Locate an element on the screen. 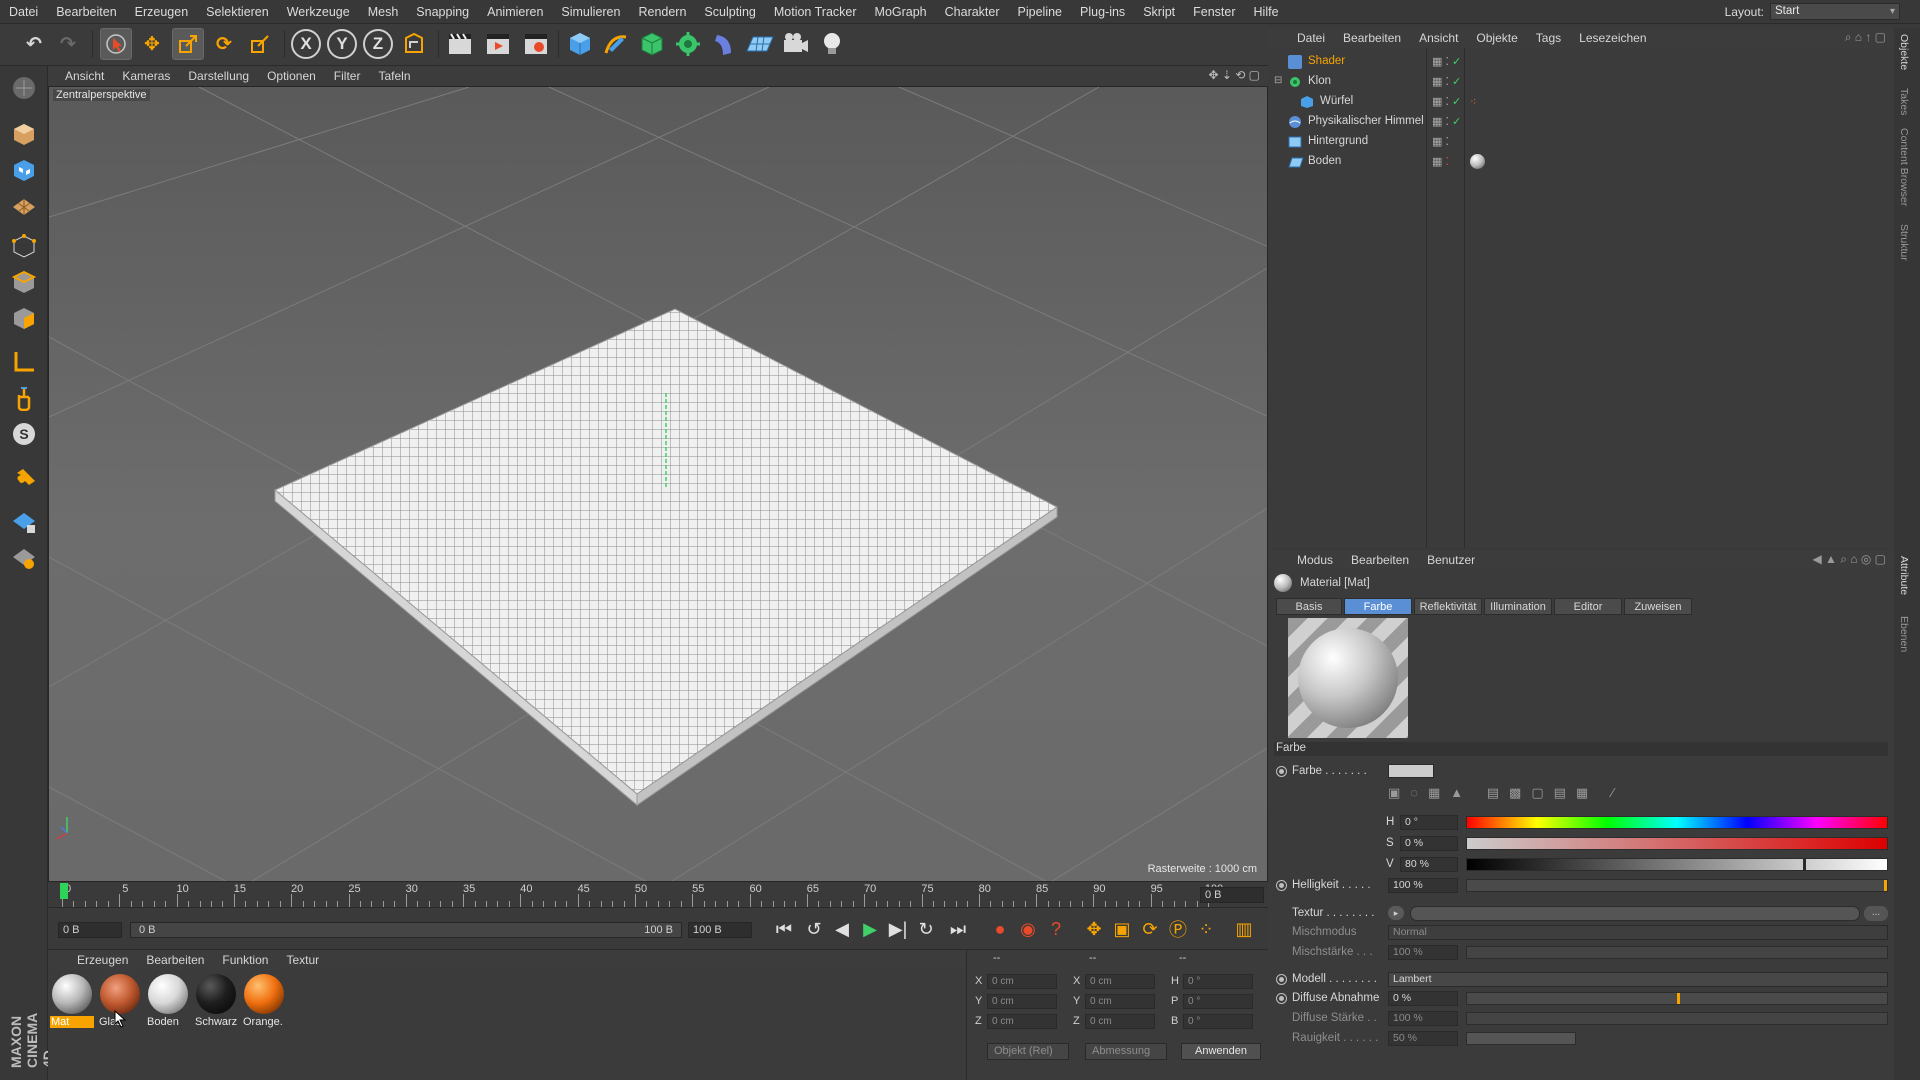 Image resolution: width=1920 pixels, height=1080 pixels. tab-illumination: Illumination is located at coordinates (1518, 606).